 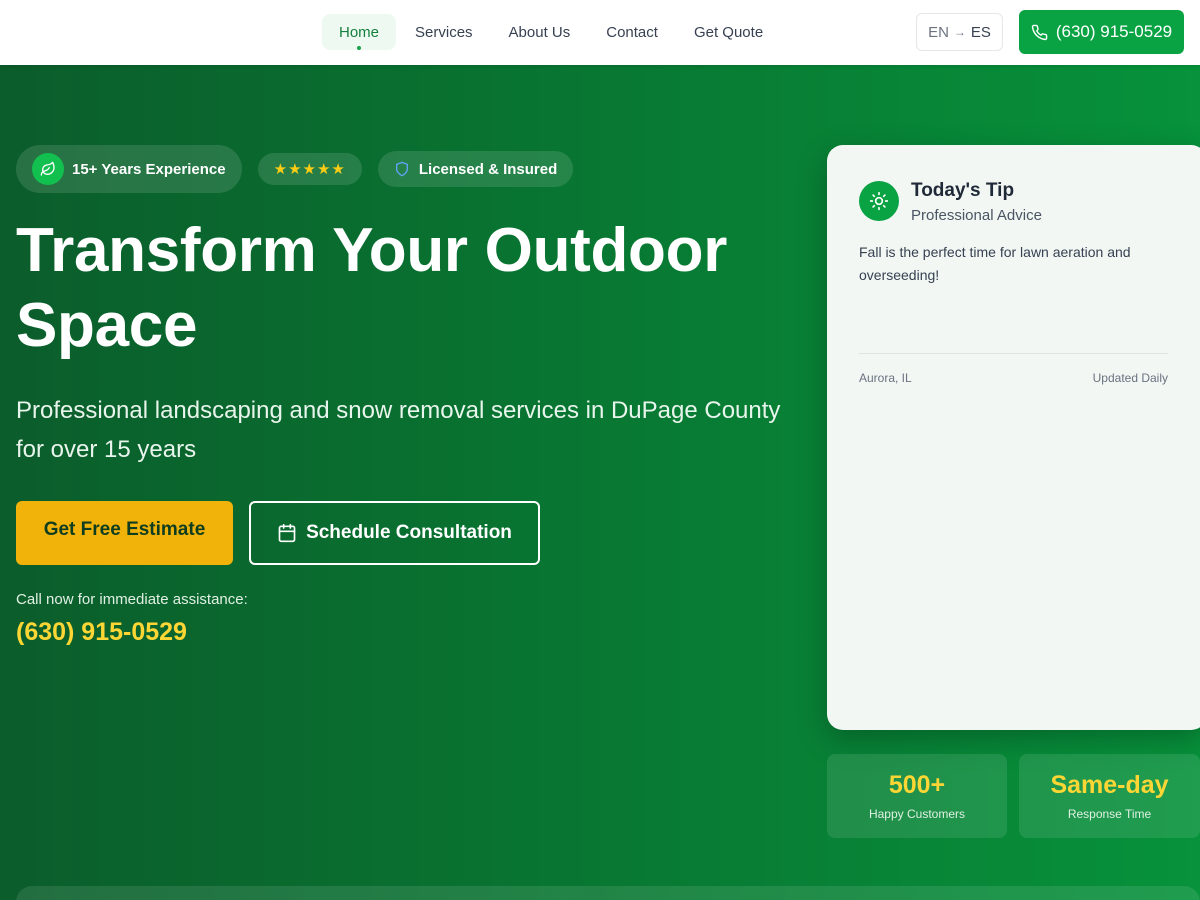 What do you see at coordinates (728, 32) in the screenshot?
I see `nav-get-quote: Get Quote` at bounding box center [728, 32].